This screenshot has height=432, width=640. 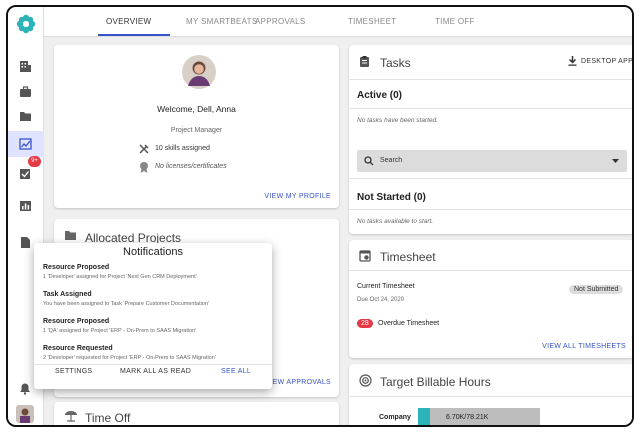 I want to click on tools-icon, so click(x=144, y=149).